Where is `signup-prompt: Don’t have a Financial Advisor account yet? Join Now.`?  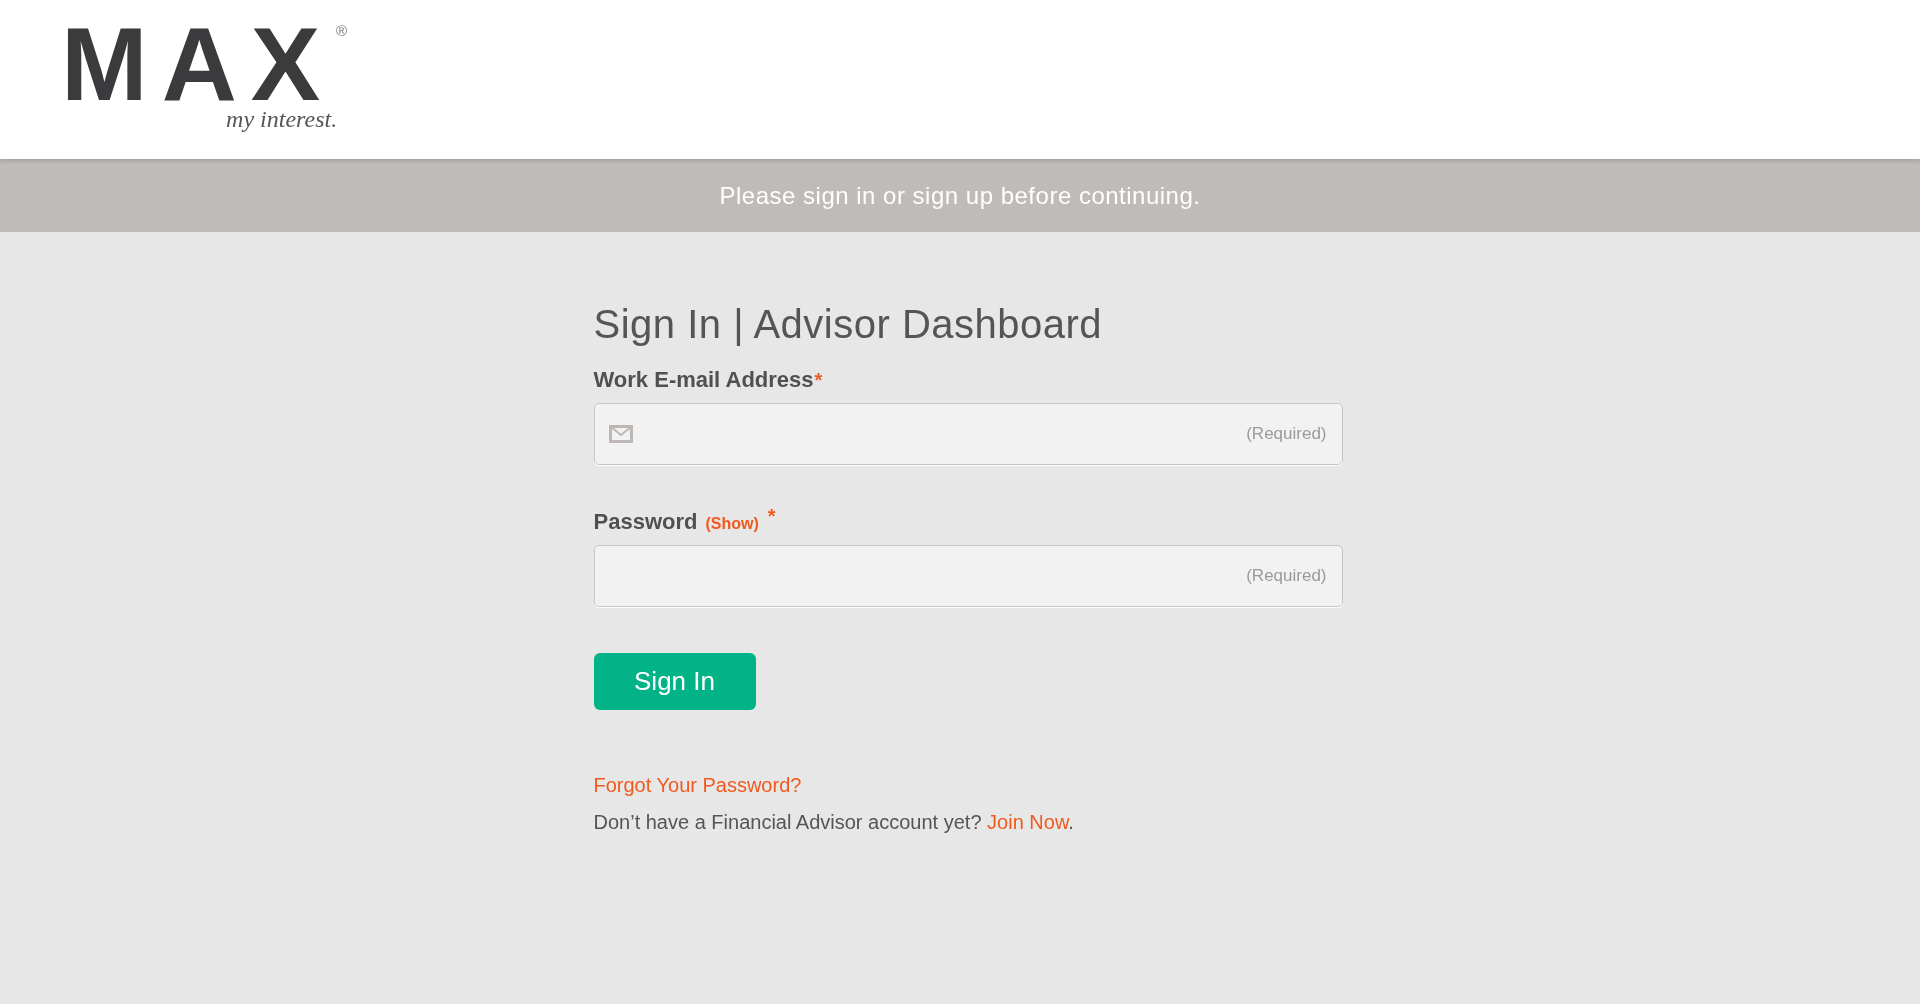
signup-prompt: Don’t have a Financial Advisor account yet? Join Now. is located at coordinates (833, 822).